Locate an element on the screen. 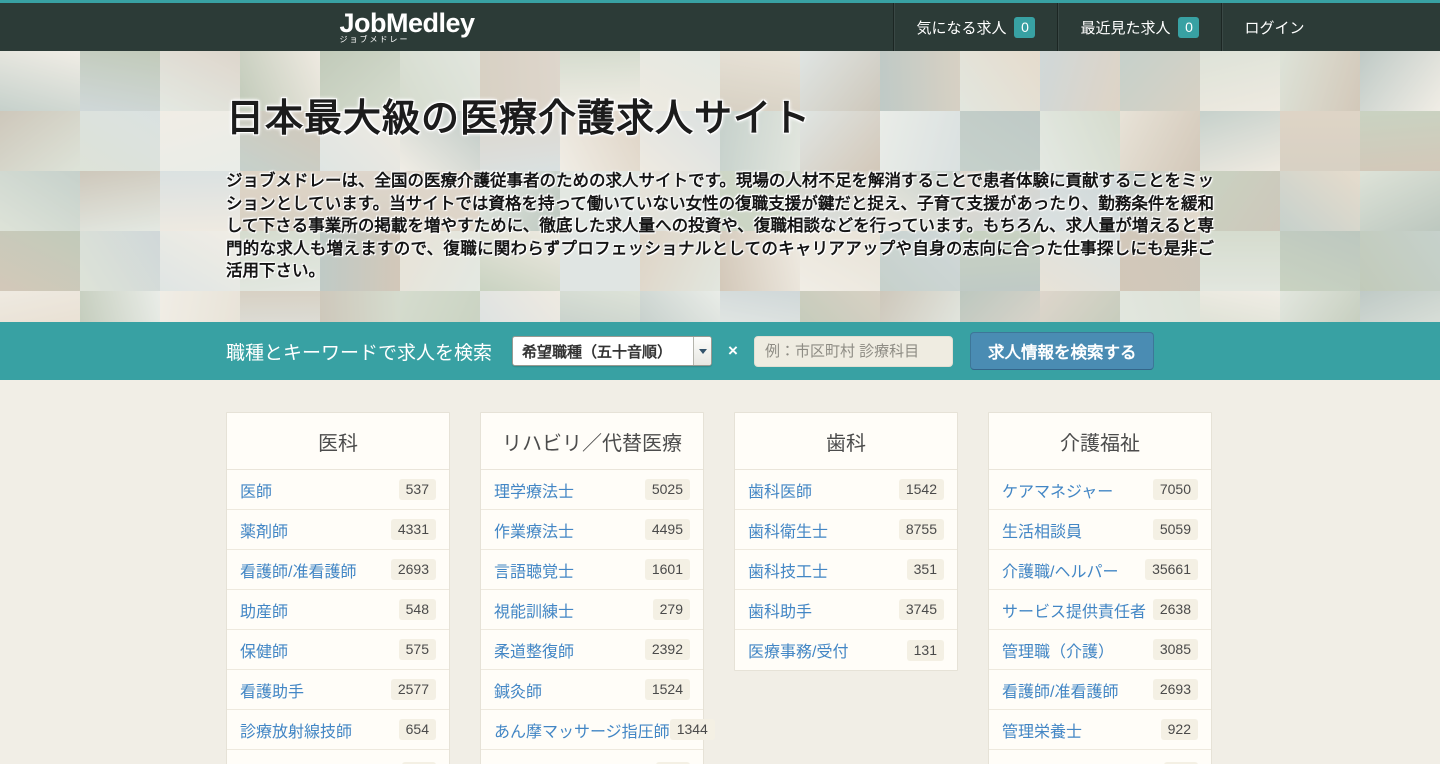 The width and height of the screenshot is (1440, 764). job-count-badge: 4495 is located at coordinates (667, 529).